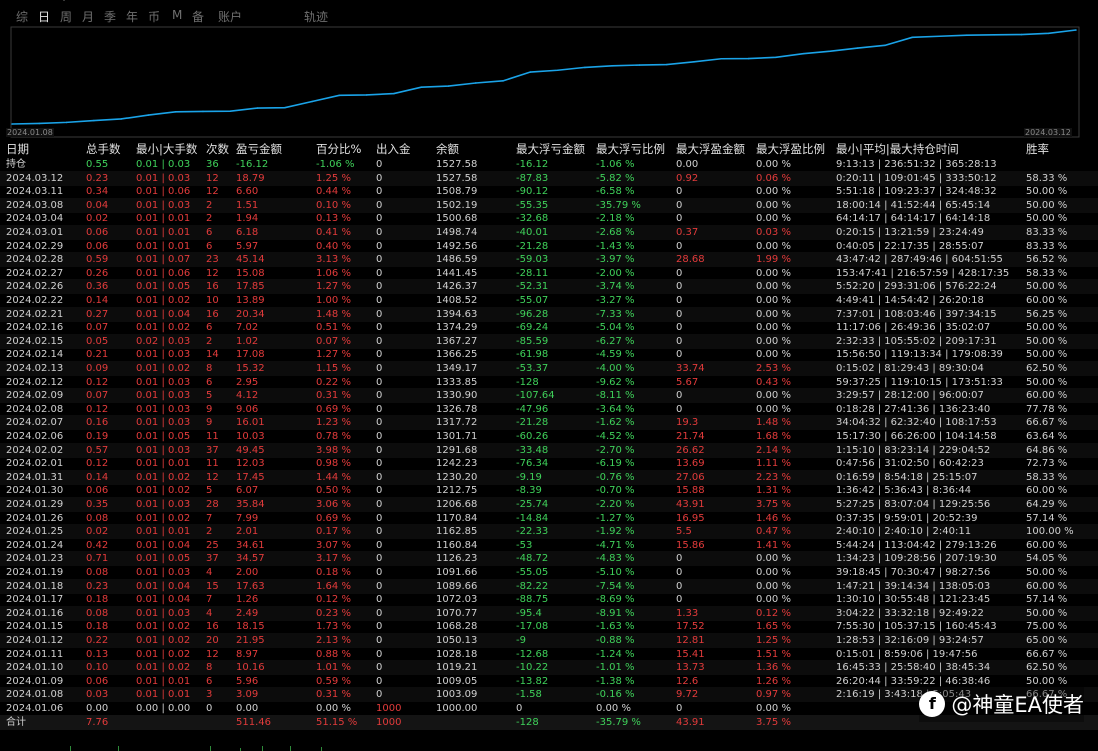 Image resolution: width=1098 pixels, height=751 pixels. I want to click on tab-year: 年, so click(132, 16).